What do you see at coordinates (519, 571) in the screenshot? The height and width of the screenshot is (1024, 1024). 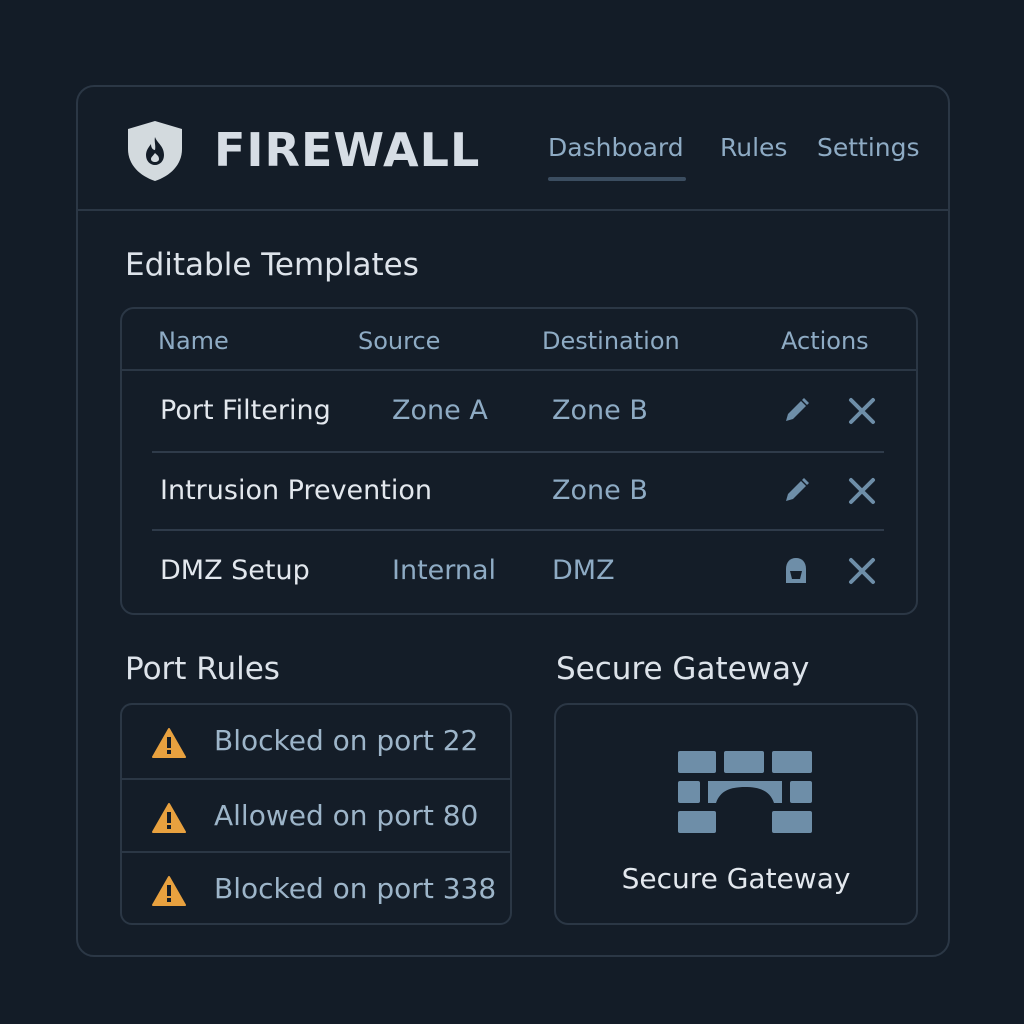 I see `table-row: DMZ Setup Internal DMZ` at bounding box center [519, 571].